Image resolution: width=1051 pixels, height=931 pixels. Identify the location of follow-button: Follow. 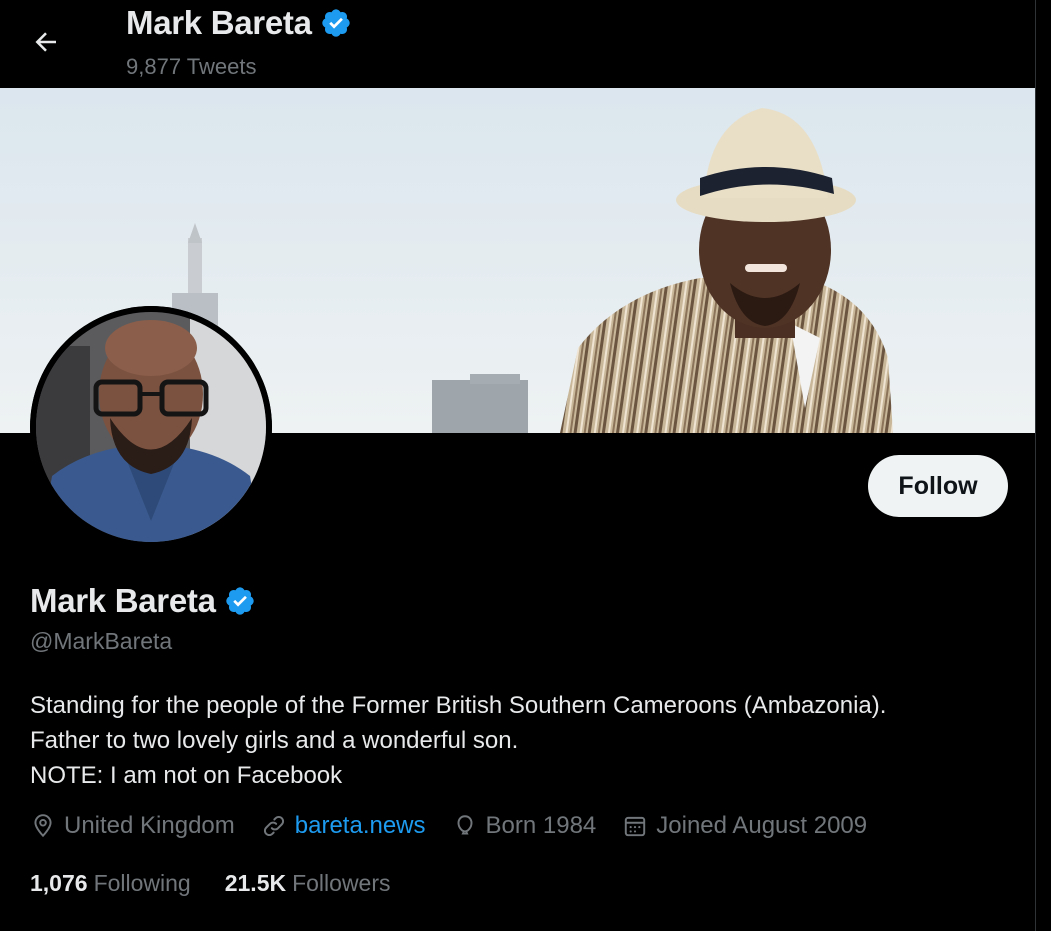
(938, 486).